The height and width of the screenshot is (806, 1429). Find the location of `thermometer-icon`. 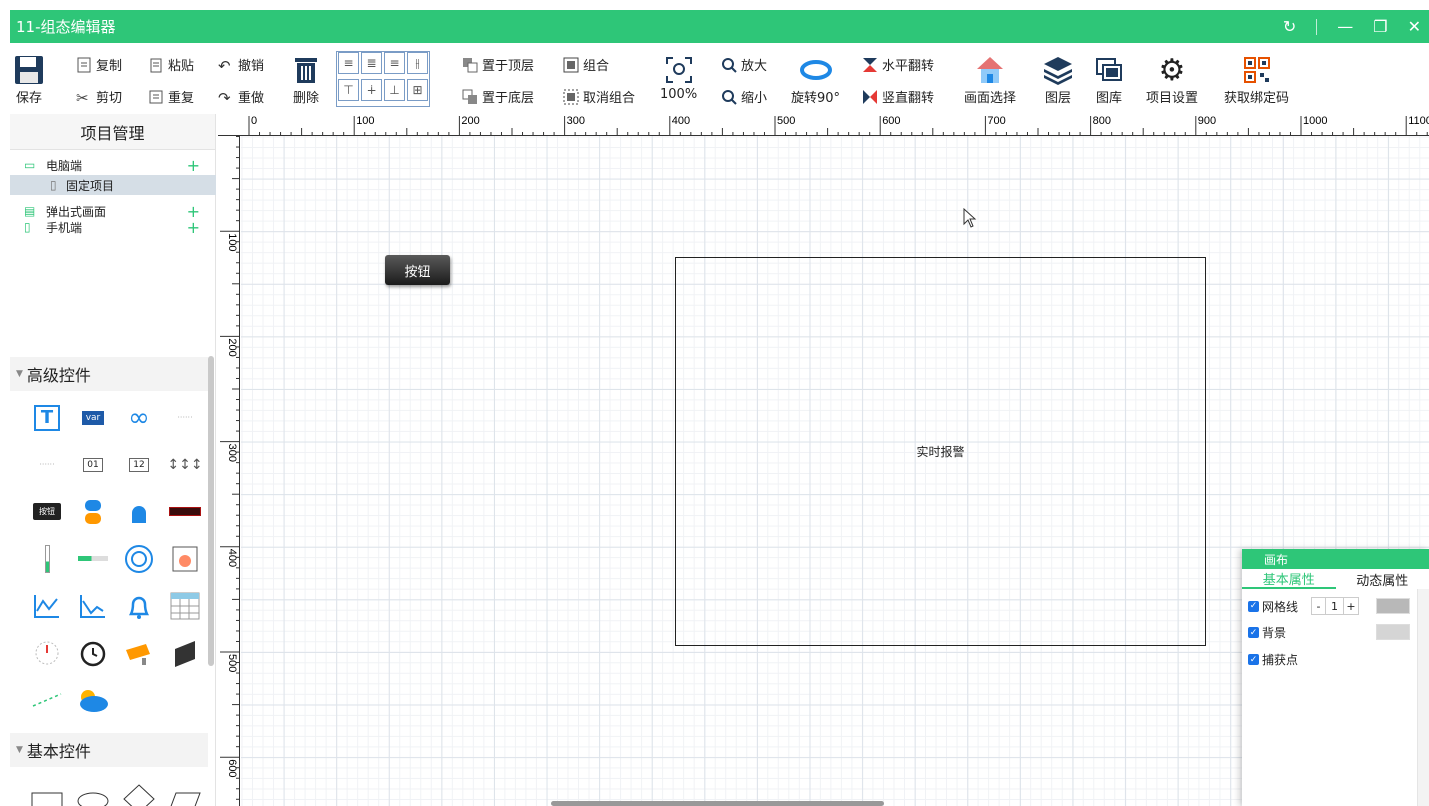

thermometer-icon is located at coordinates (47, 558).